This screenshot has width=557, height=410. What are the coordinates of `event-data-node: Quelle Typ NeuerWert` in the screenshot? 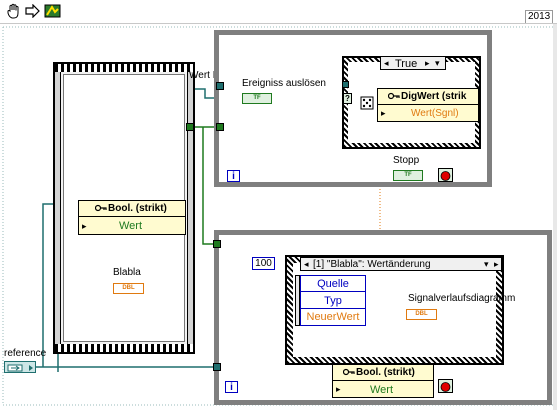 It's located at (333, 300).